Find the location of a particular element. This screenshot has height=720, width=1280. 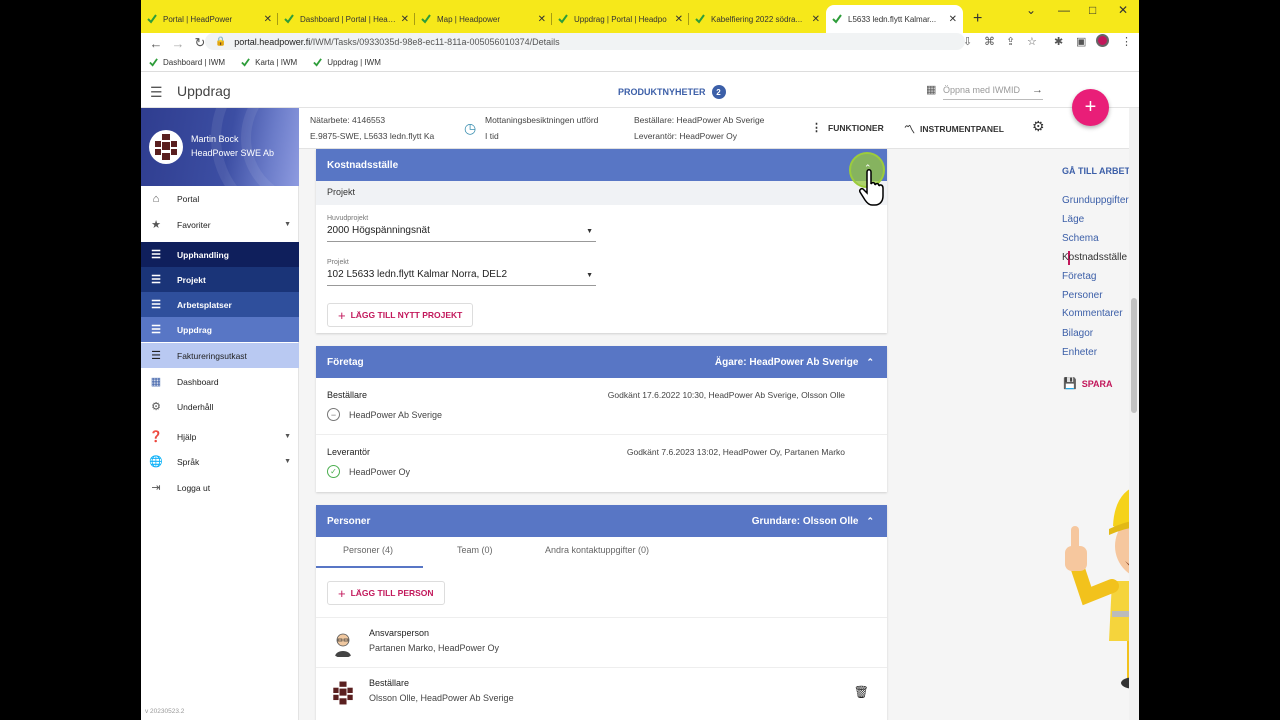

bookmark-star-icon: ☆ is located at coordinates (1032, 41).